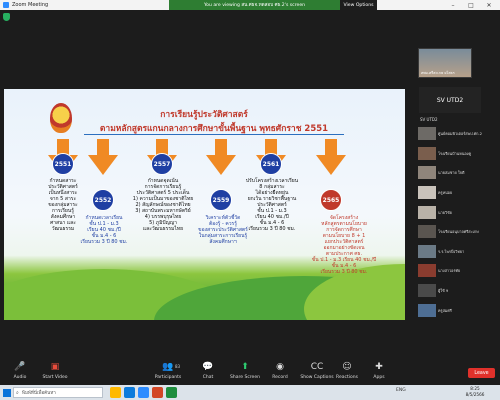  I want to click on meeting-topbar, so click(250, 16).